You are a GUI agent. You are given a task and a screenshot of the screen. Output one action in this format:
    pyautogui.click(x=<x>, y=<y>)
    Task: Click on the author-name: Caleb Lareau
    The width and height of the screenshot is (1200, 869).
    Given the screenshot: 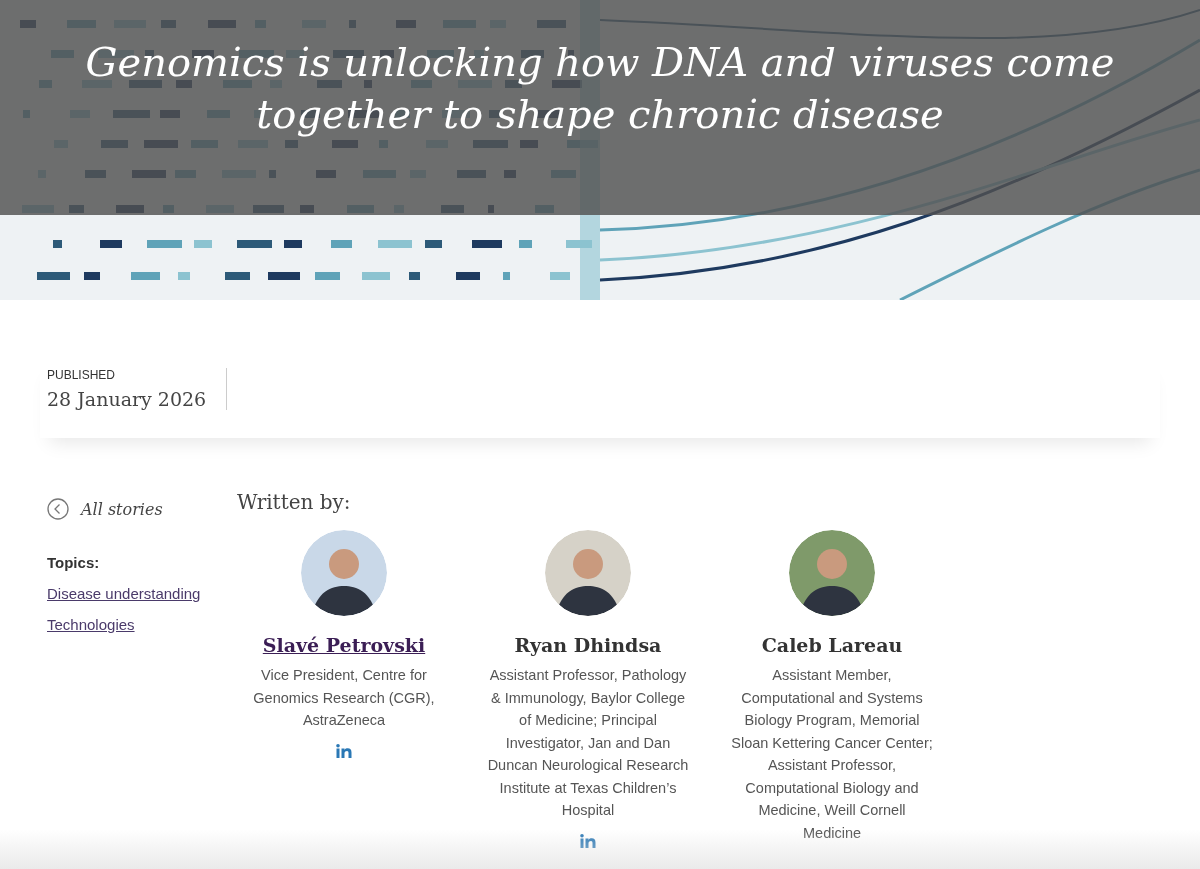 What is the action you would take?
    pyautogui.click(x=832, y=645)
    